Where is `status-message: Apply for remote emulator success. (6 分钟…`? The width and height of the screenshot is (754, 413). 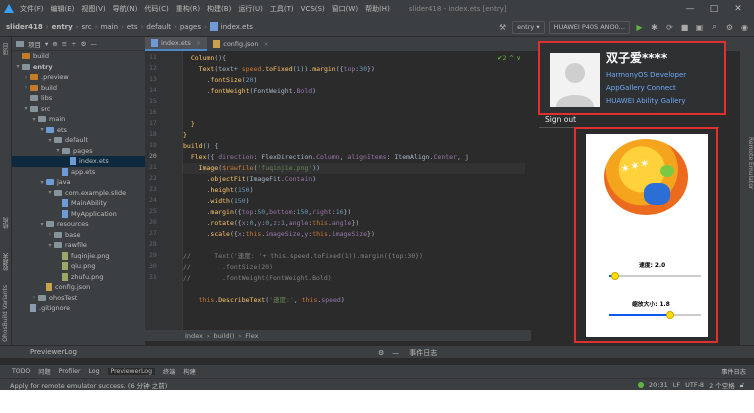
status-message: Apply for remote emulator success. (6 分钟… is located at coordinates (88, 385).